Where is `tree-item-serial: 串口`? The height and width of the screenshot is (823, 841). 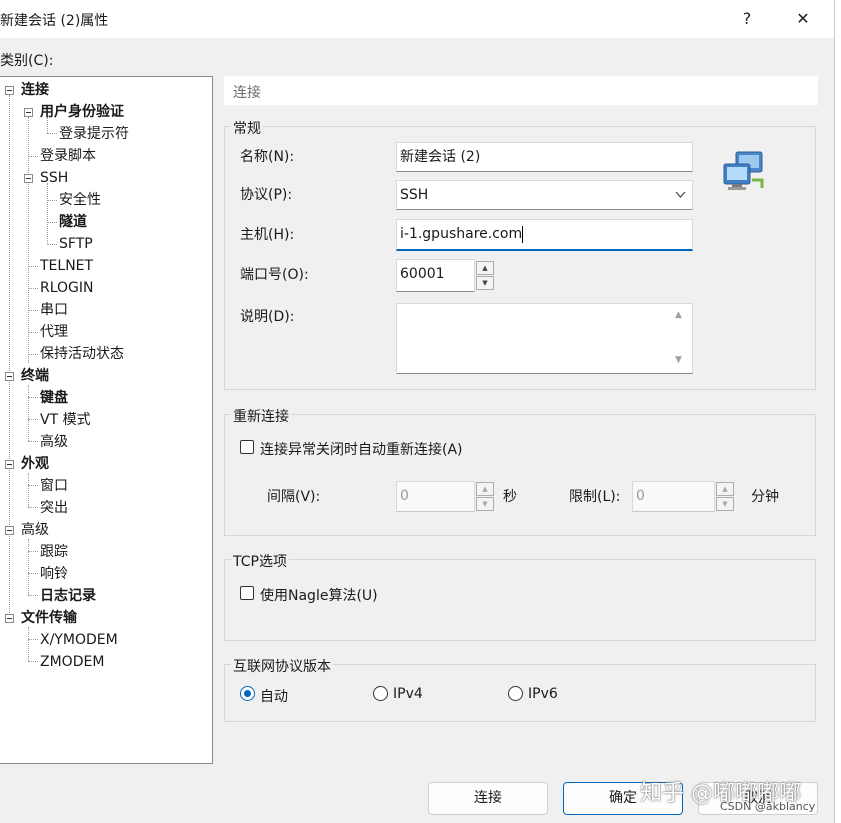 tree-item-serial: 串口 is located at coordinates (54, 310).